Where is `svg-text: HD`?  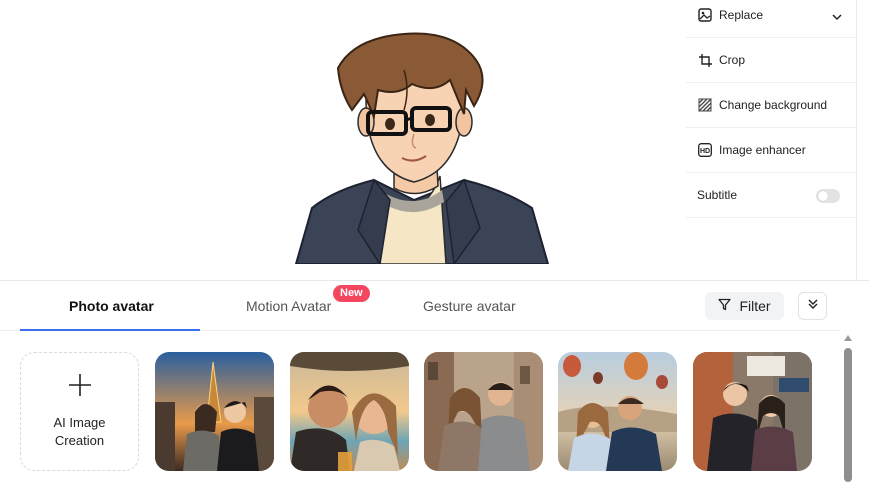 svg-text: HD is located at coordinates (705, 151).